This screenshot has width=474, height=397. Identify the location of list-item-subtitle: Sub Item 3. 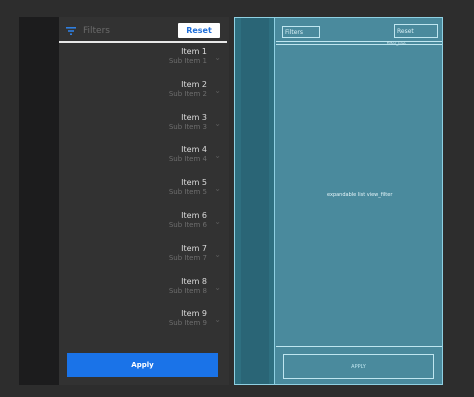
(187, 126).